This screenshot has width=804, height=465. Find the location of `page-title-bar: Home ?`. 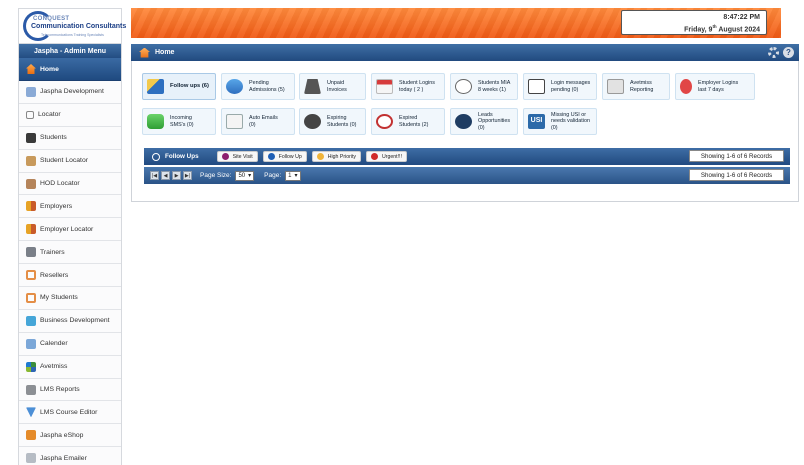

page-title-bar: Home ? is located at coordinates (465, 52).